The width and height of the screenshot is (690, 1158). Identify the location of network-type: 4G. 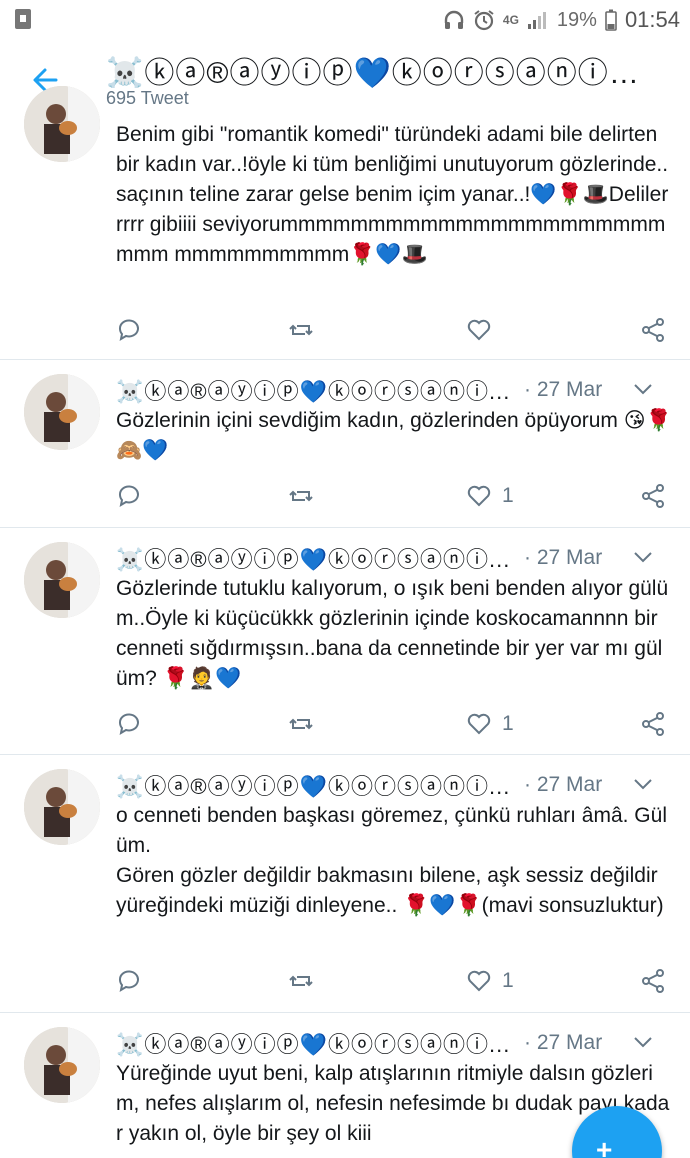
(510, 20).